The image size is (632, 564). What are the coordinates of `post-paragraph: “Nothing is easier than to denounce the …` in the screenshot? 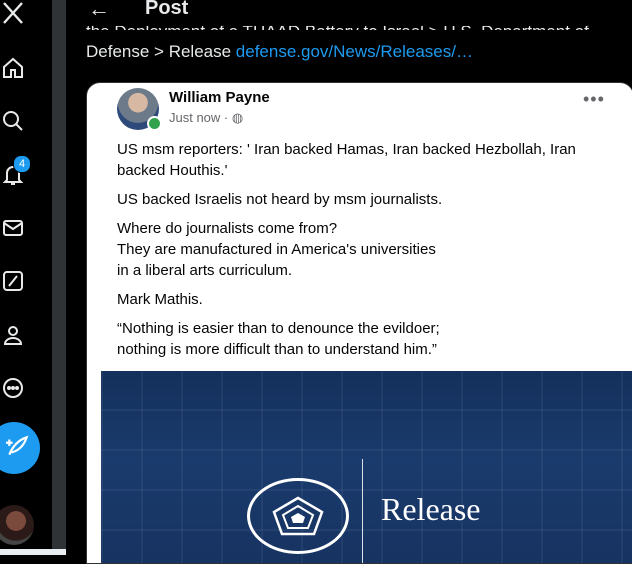 It's located at (278, 339).